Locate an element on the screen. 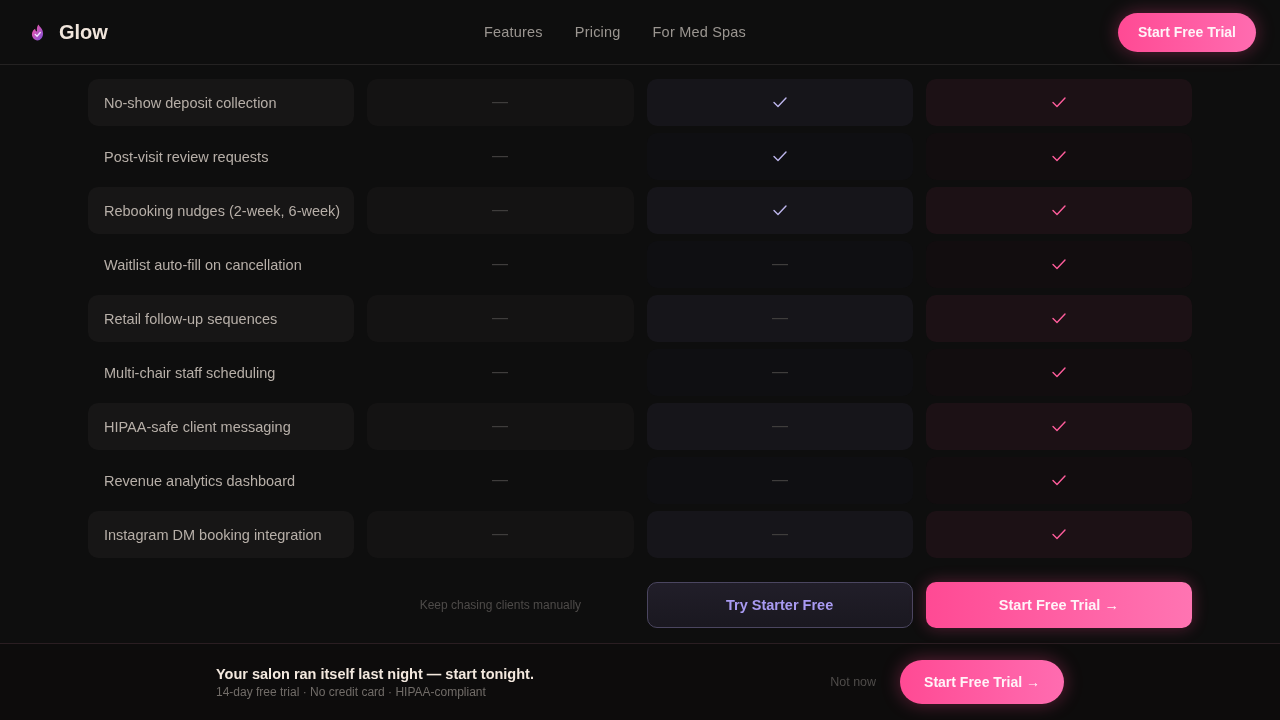  nav-link: For Med Spas is located at coordinates (699, 32).